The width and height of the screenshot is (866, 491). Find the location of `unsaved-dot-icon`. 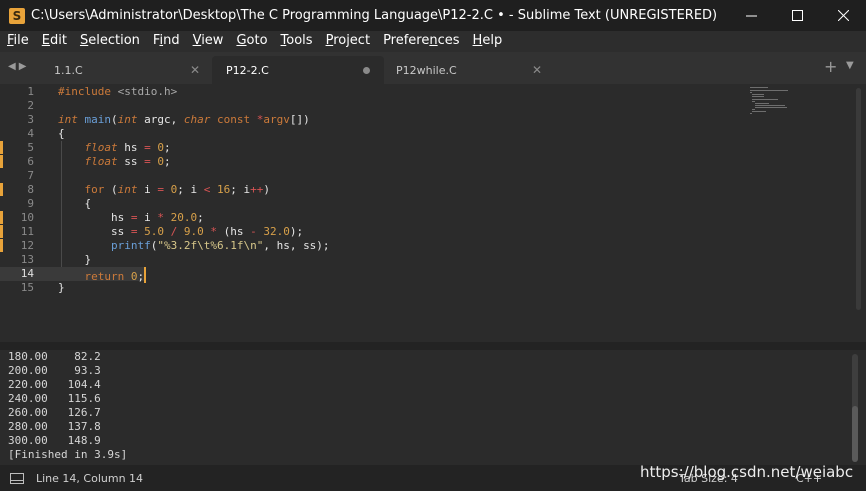

unsaved-dot-icon is located at coordinates (366, 70).